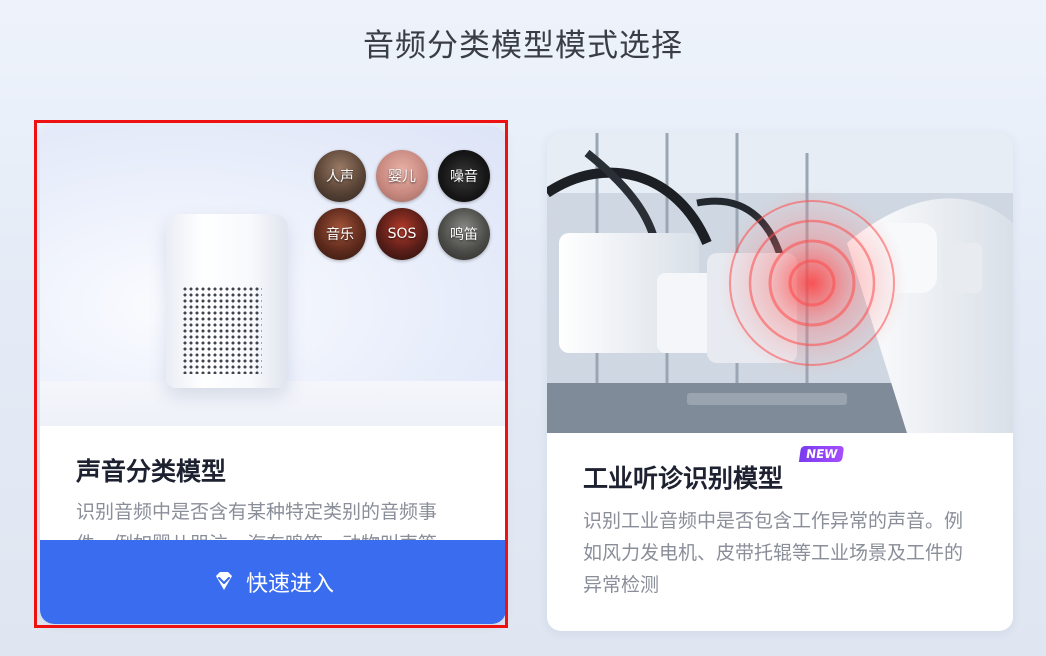  I want to click on card-title: 声音分类模型, so click(151, 471).